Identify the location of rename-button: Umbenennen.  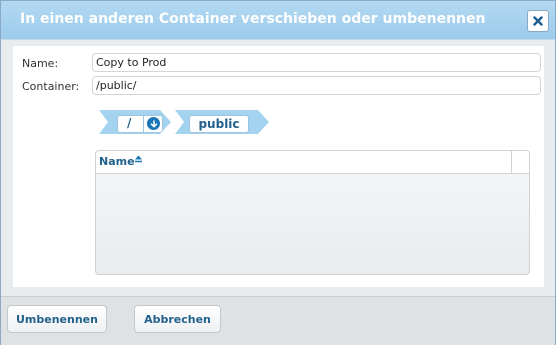
(57, 319).